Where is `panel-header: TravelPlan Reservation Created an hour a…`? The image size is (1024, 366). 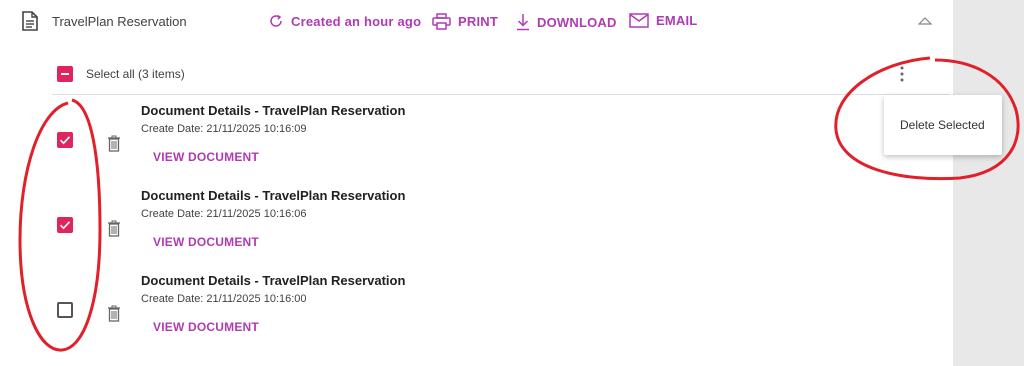 panel-header: TravelPlan Reservation Created an hour a… is located at coordinates (476, 22).